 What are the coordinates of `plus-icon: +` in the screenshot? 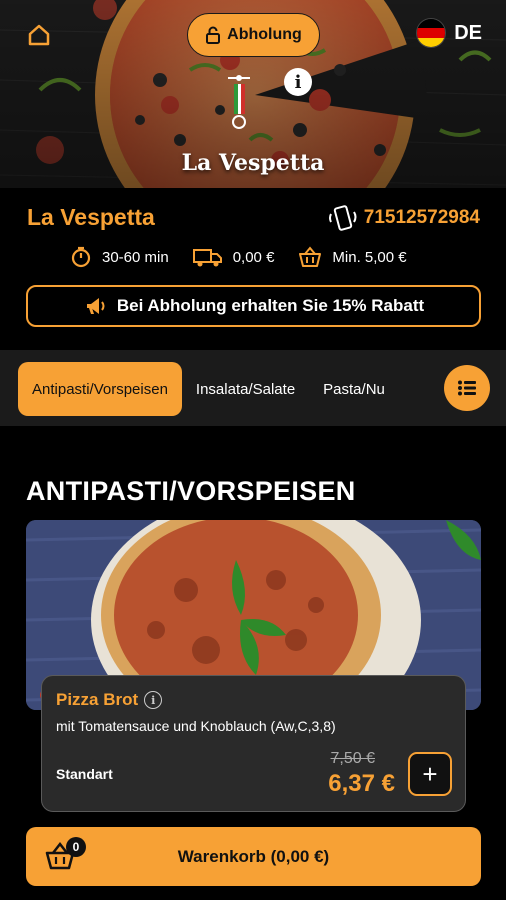 It's located at (430, 773).